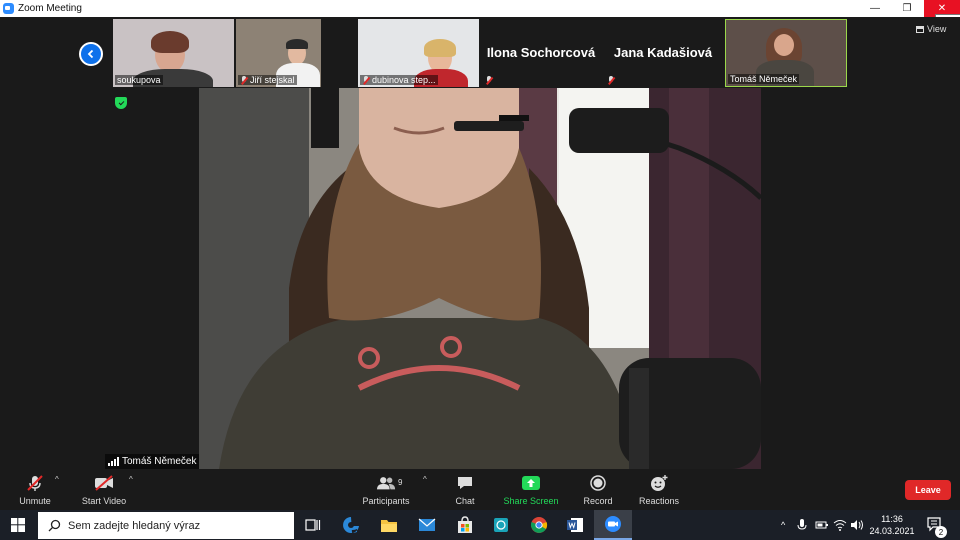 Image resolution: width=960 pixels, height=540 pixels. Describe the element at coordinates (783, 525) in the screenshot. I see `tray-overflow-caret: ^` at that location.